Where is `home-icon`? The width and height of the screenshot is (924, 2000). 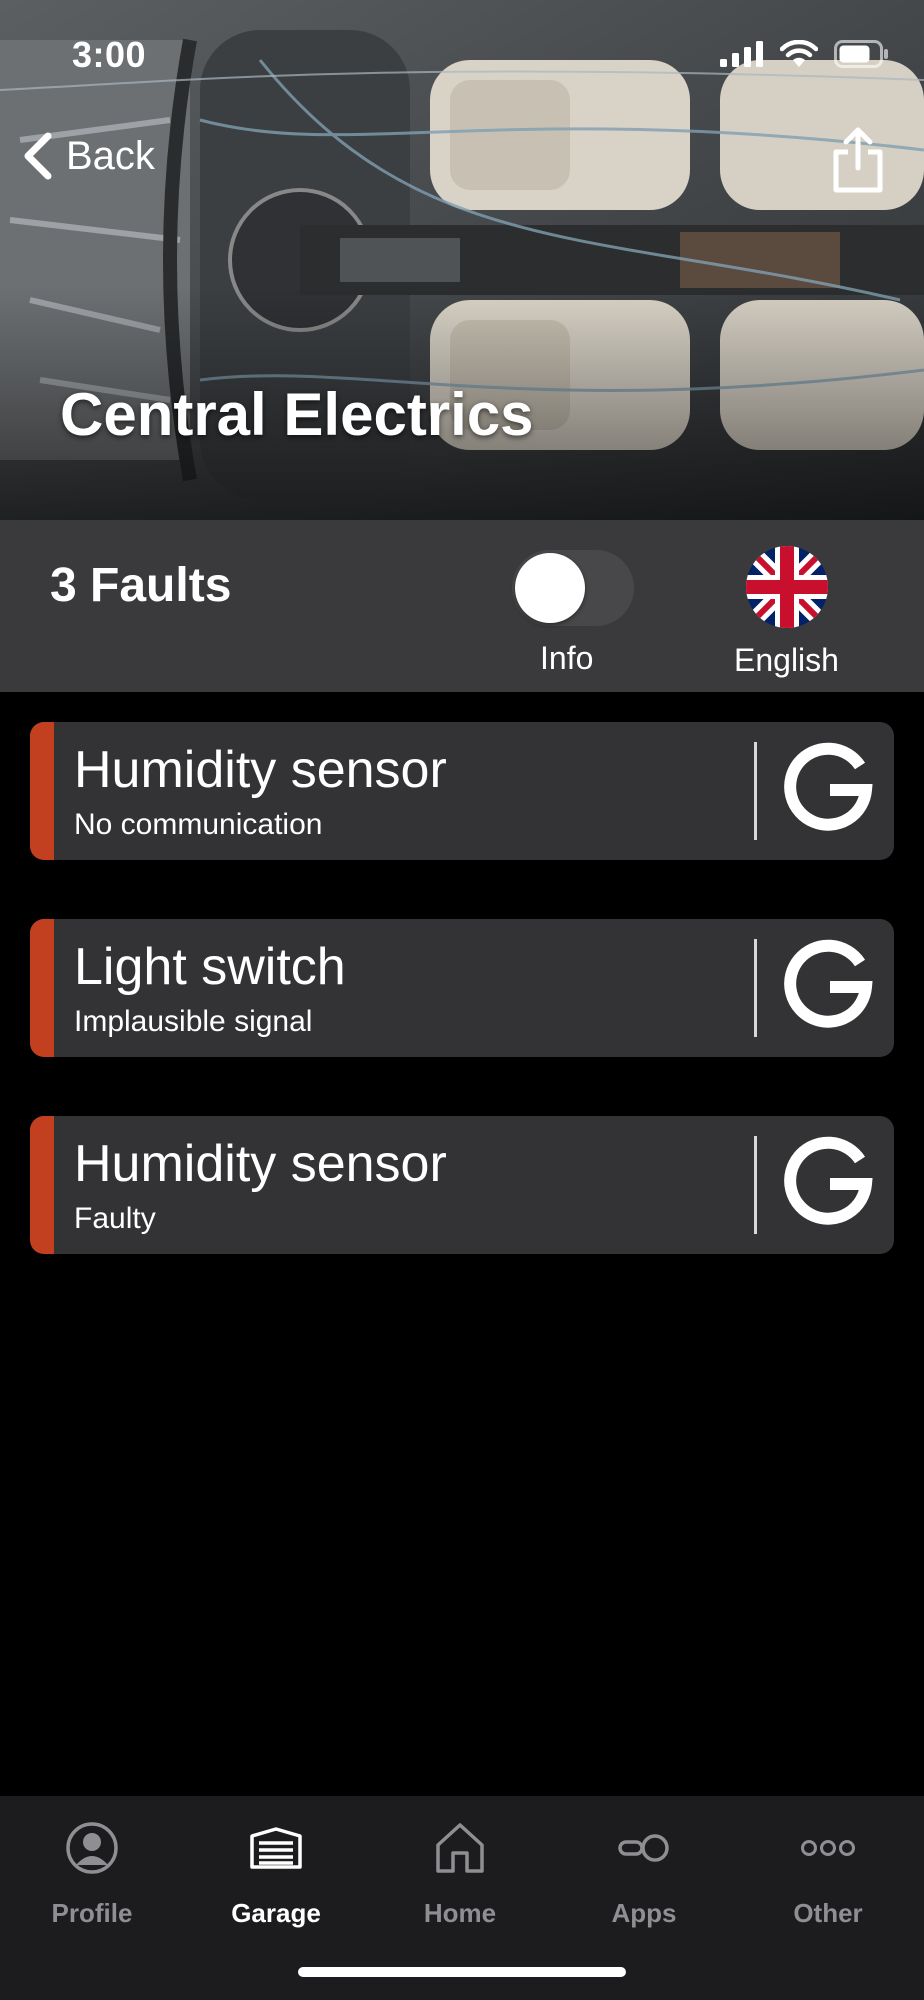
home-icon is located at coordinates (460, 1848).